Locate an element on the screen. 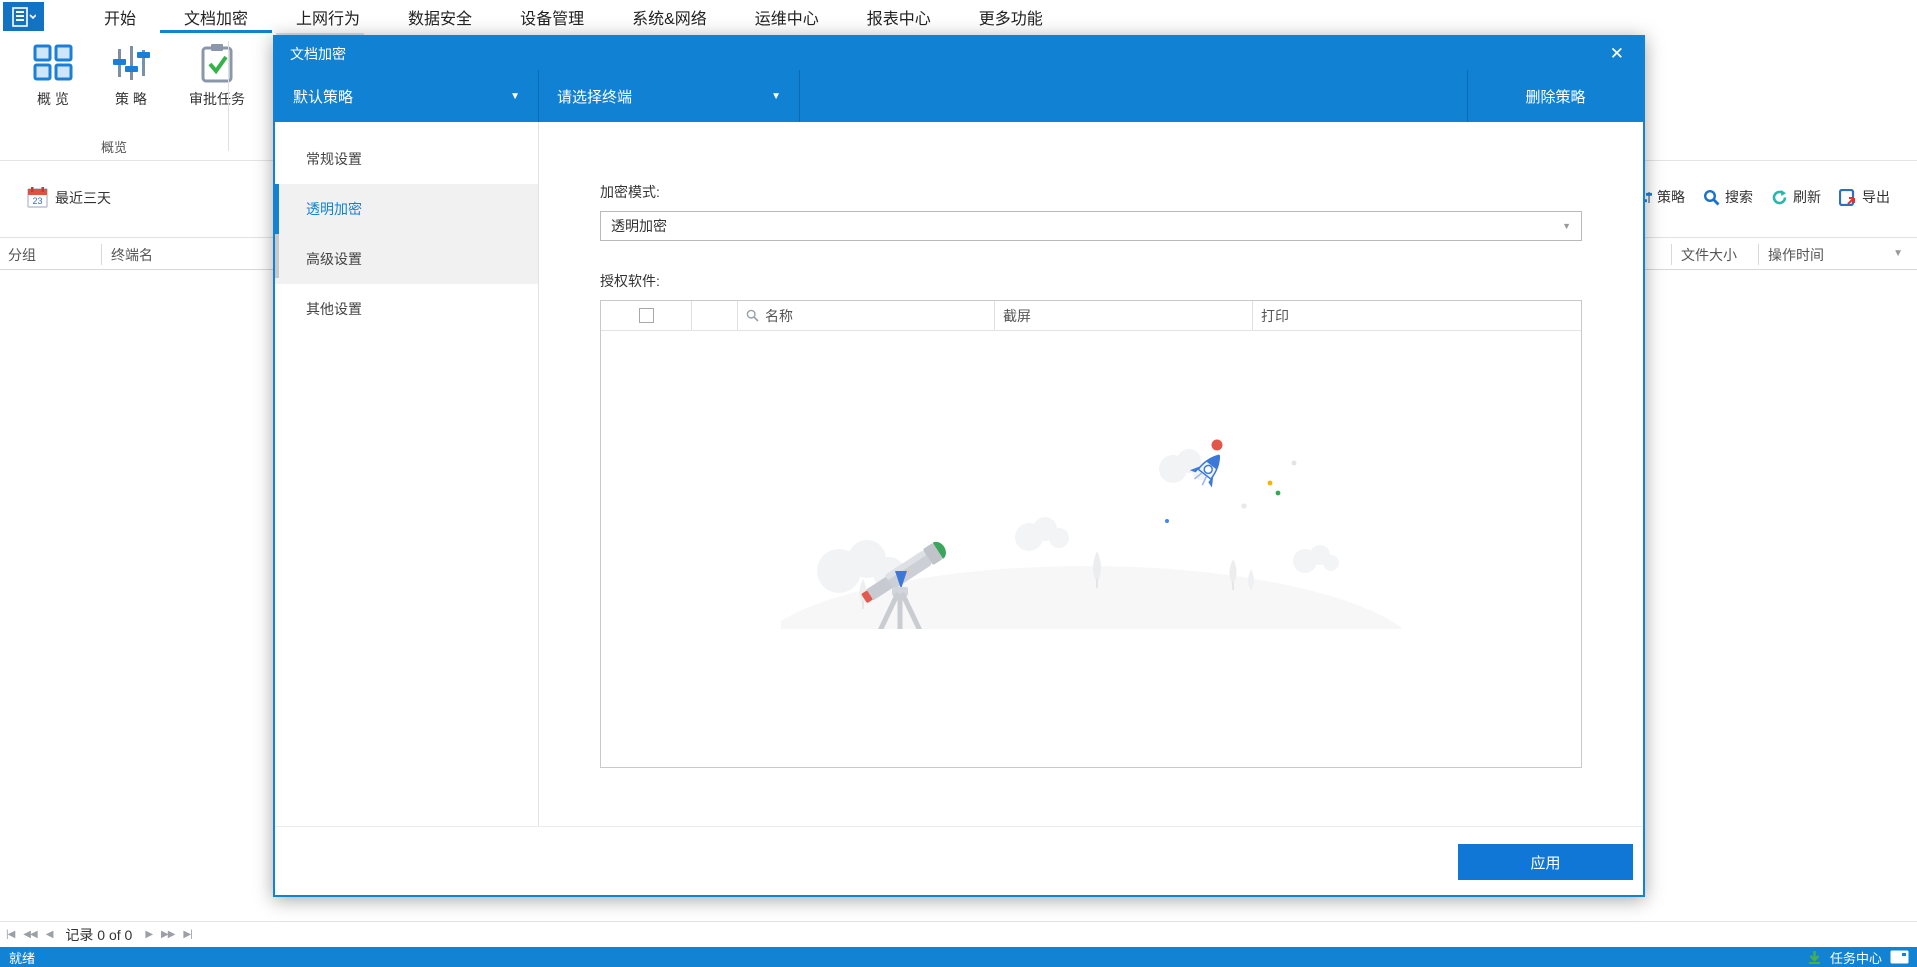  ribbon-label-overview: 概 览 is located at coordinates (53, 99).